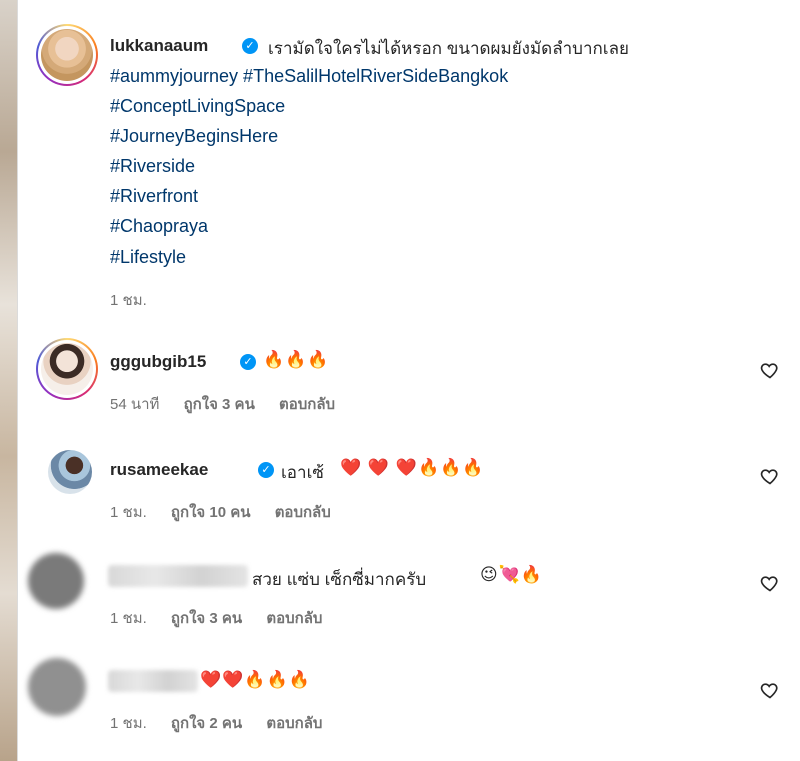 The height and width of the screenshot is (761, 800). Describe the element at coordinates (409, 705) in the screenshot. I see `comment-item: ❤️❤️🔥🔥🔥 1 ชม. ถูกใจ 2 คน ตอบกลับ` at that location.